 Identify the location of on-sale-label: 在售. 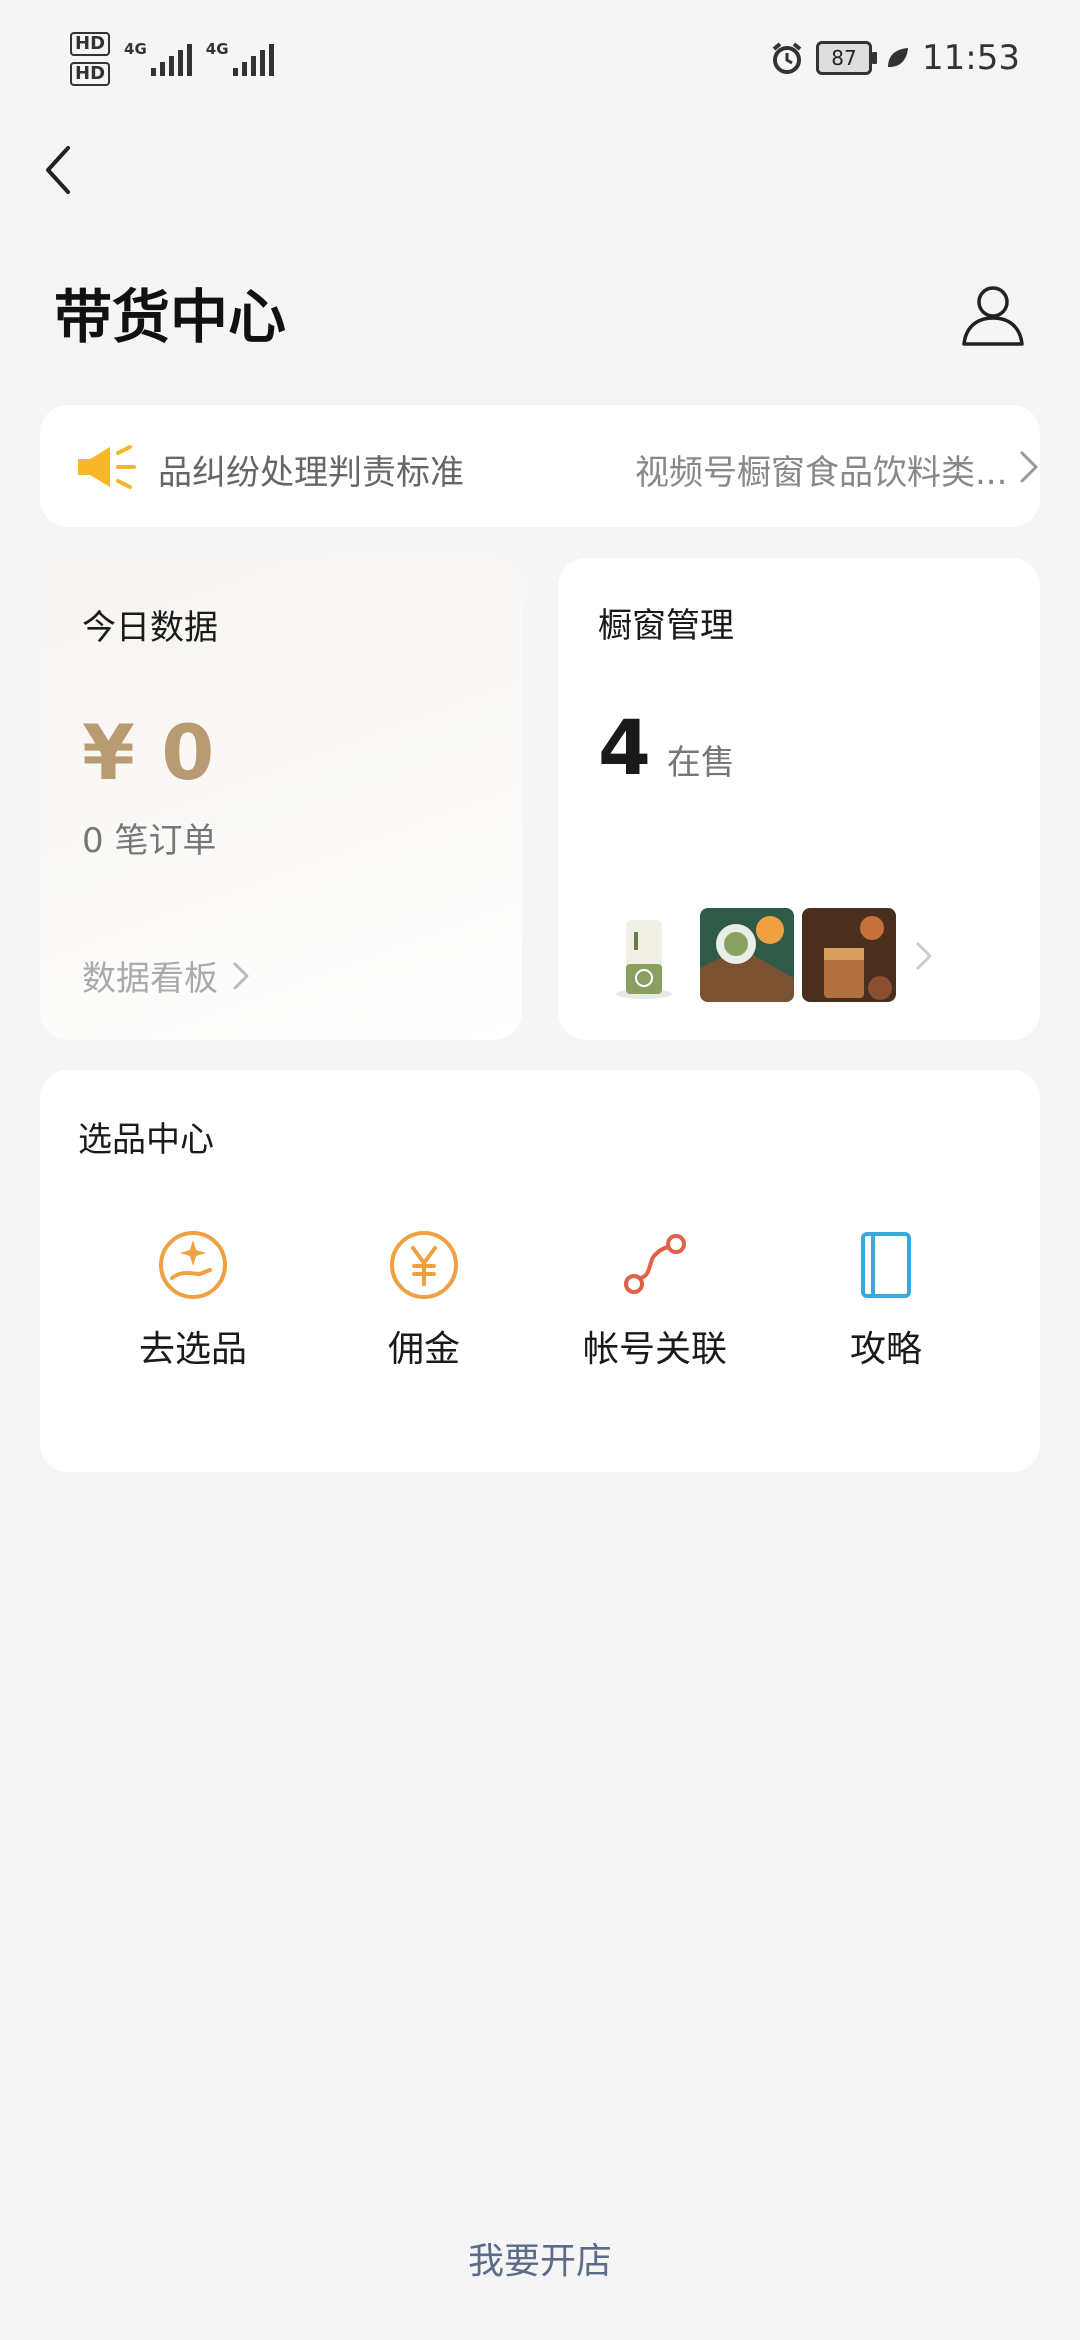
(700, 763).